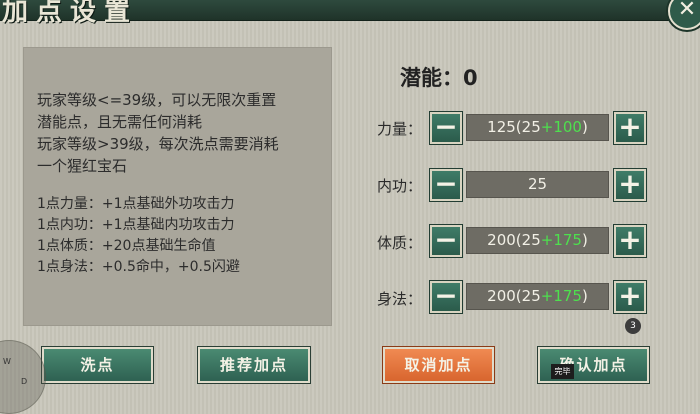 This screenshot has height=414, width=700. What do you see at coordinates (561, 296) in the screenshot?
I see `agility-bonus: +175` at bounding box center [561, 296].